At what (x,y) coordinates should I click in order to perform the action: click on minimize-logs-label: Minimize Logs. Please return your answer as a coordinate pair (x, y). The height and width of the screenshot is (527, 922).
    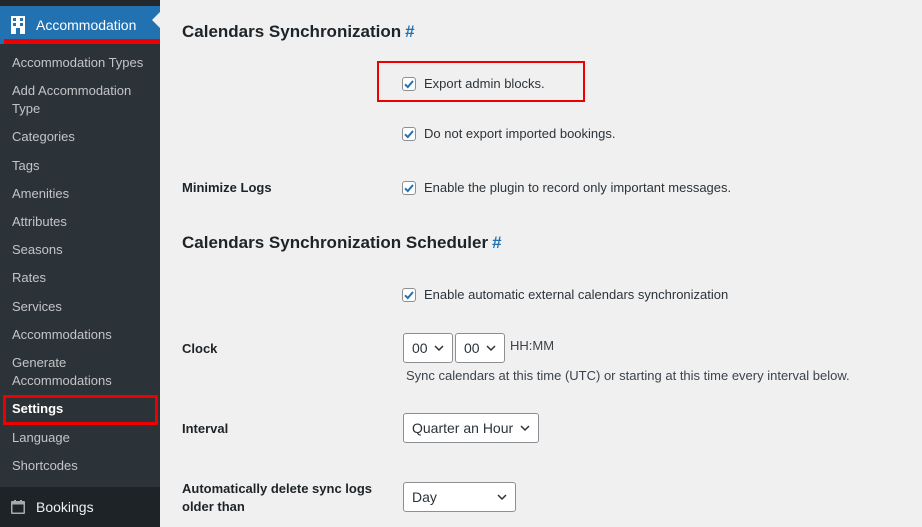
    Looking at the image, I should click on (227, 187).